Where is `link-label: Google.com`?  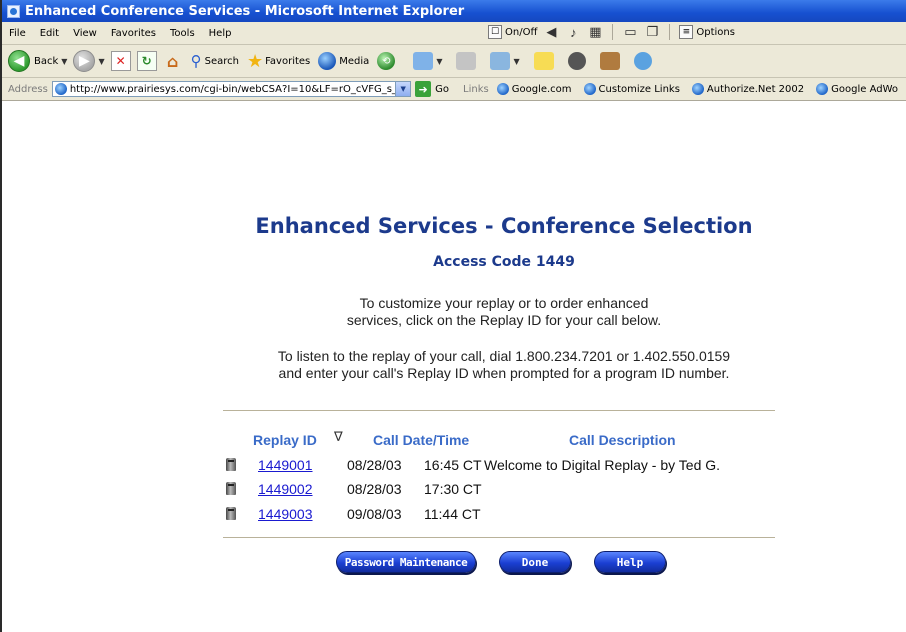
link-label: Google.com is located at coordinates (541, 89).